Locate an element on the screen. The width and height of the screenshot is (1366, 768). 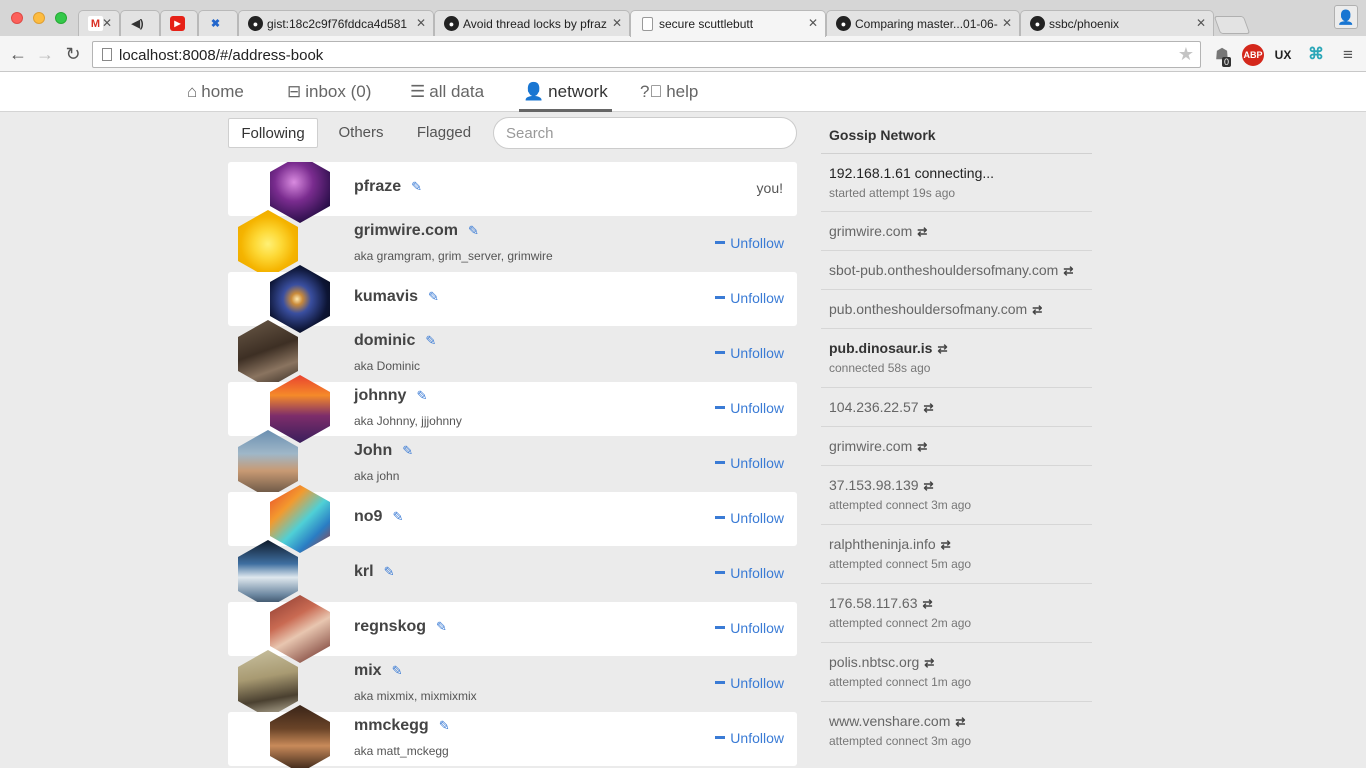
browser-tab-phoenix: ● ssbc/phoenix ✕ is located at coordinates (1117, 23).